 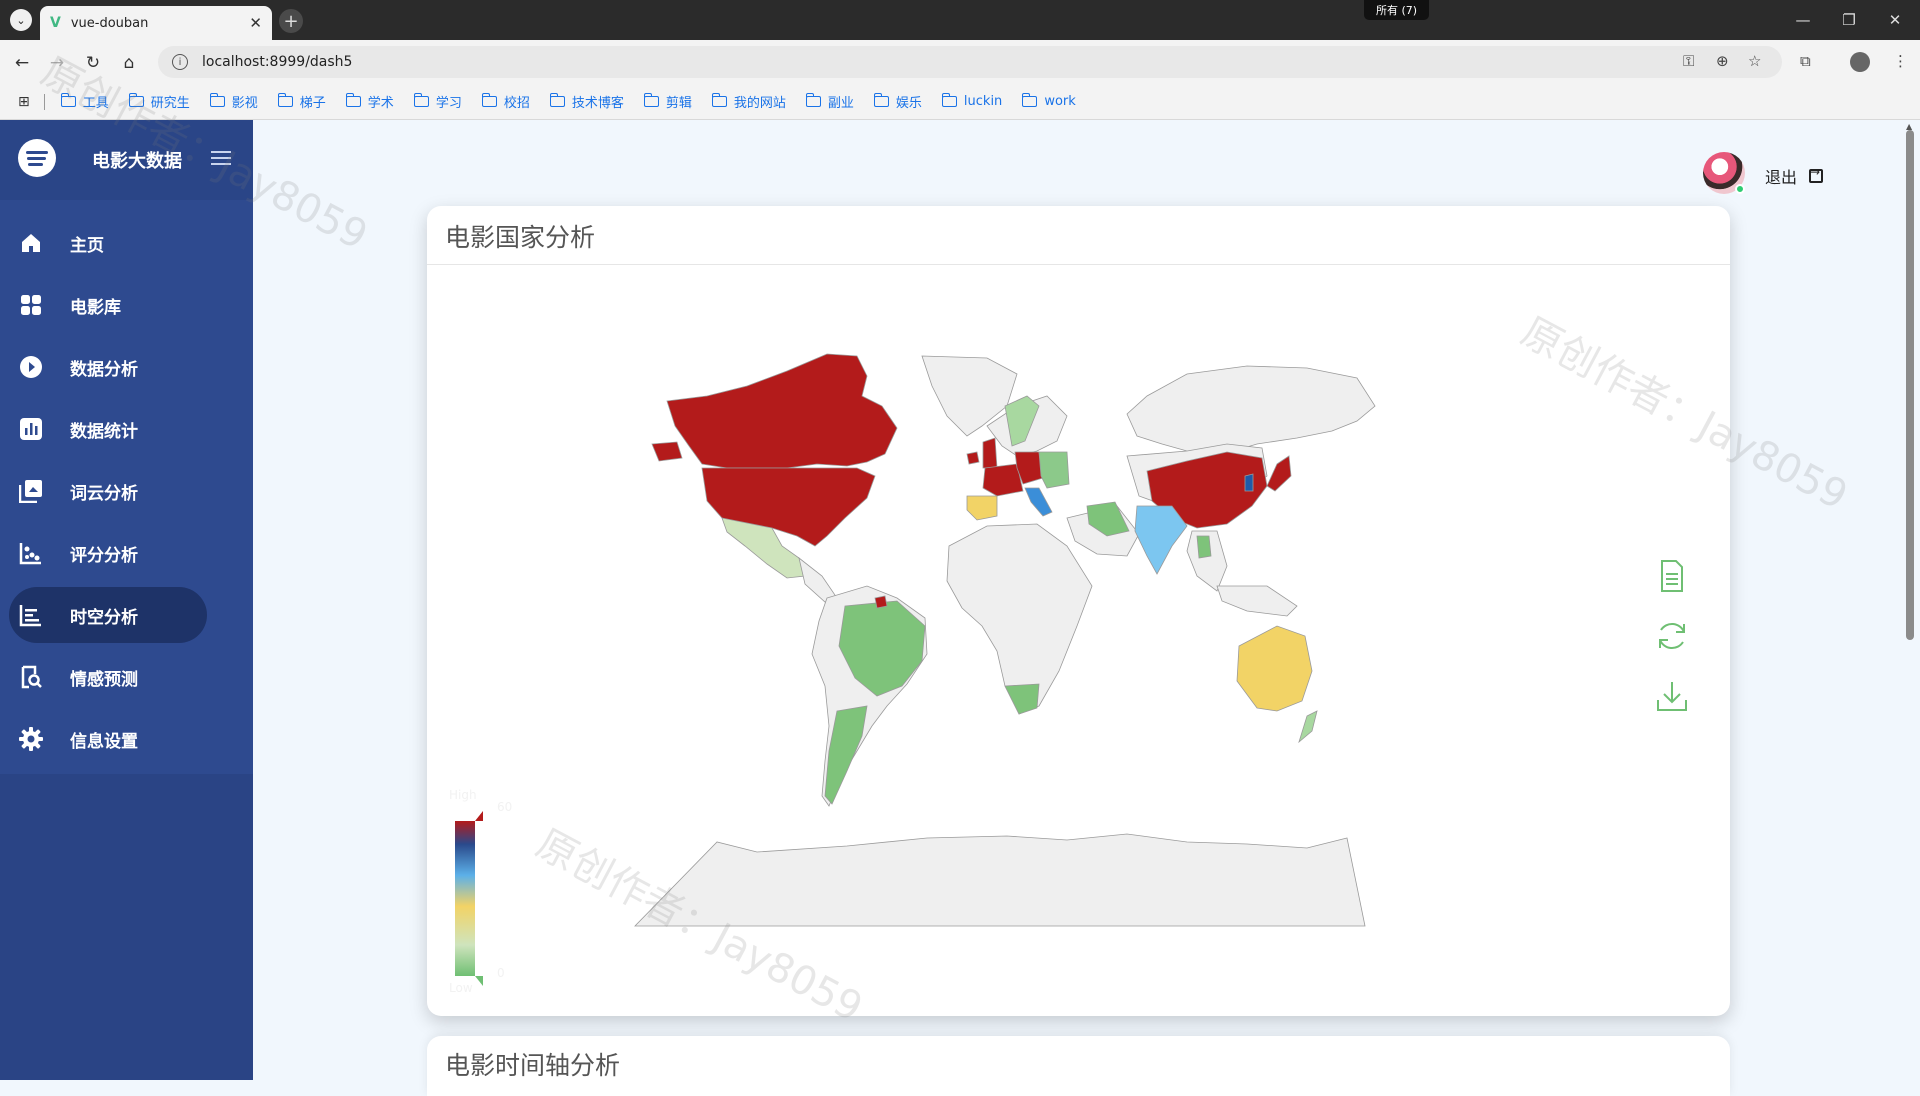 I want to click on browser-tab: V vue-douban ✕, so click(x=156, y=23).